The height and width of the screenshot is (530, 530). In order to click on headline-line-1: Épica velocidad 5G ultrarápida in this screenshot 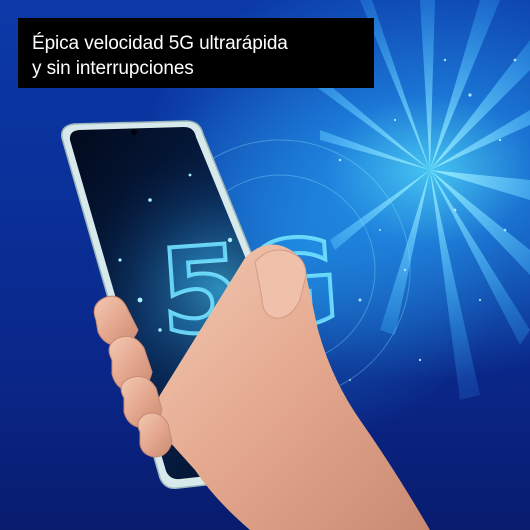, I will do `click(160, 43)`.